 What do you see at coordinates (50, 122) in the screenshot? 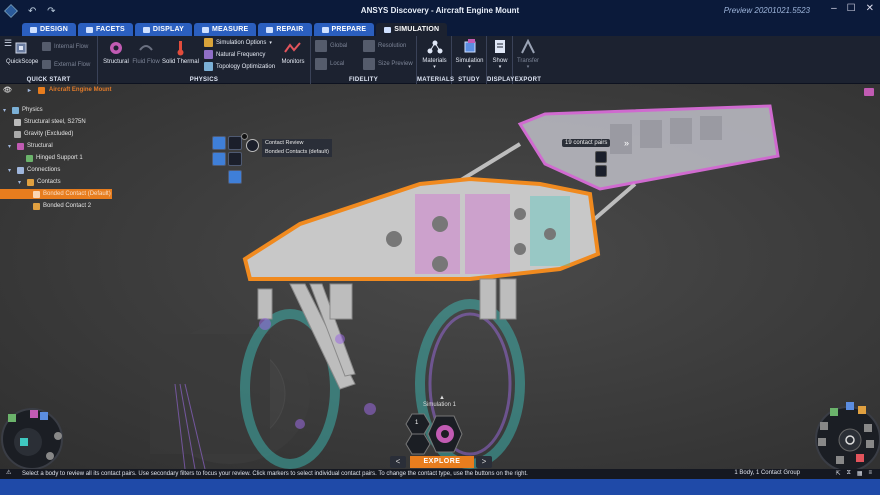
I see `tree-item-material: Structural steel, S275N` at bounding box center [50, 122].